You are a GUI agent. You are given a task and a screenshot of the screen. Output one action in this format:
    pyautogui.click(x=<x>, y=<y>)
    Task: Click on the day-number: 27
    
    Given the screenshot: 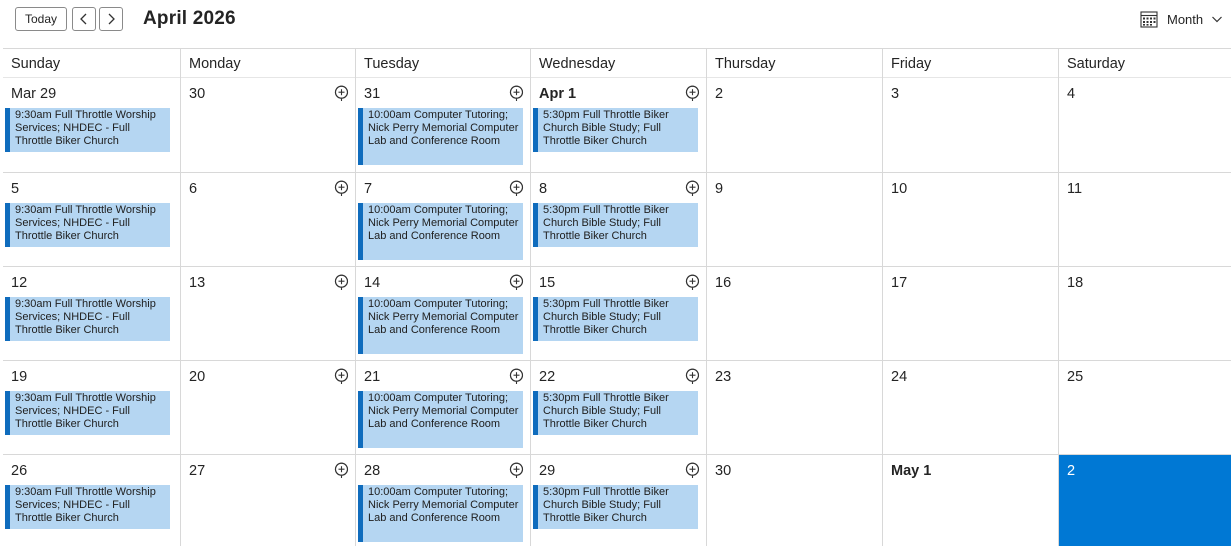 What is the action you would take?
    pyautogui.click(x=197, y=471)
    